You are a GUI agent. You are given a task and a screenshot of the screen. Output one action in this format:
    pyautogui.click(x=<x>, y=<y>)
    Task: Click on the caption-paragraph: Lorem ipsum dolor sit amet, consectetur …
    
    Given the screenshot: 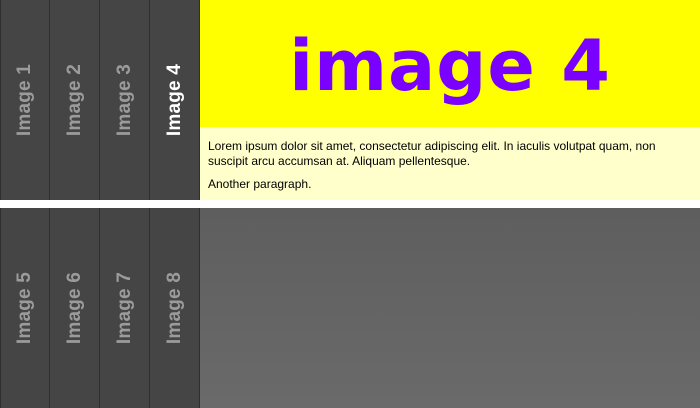 What is the action you would take?
    pyautogui.click(x=432, y=153)
    